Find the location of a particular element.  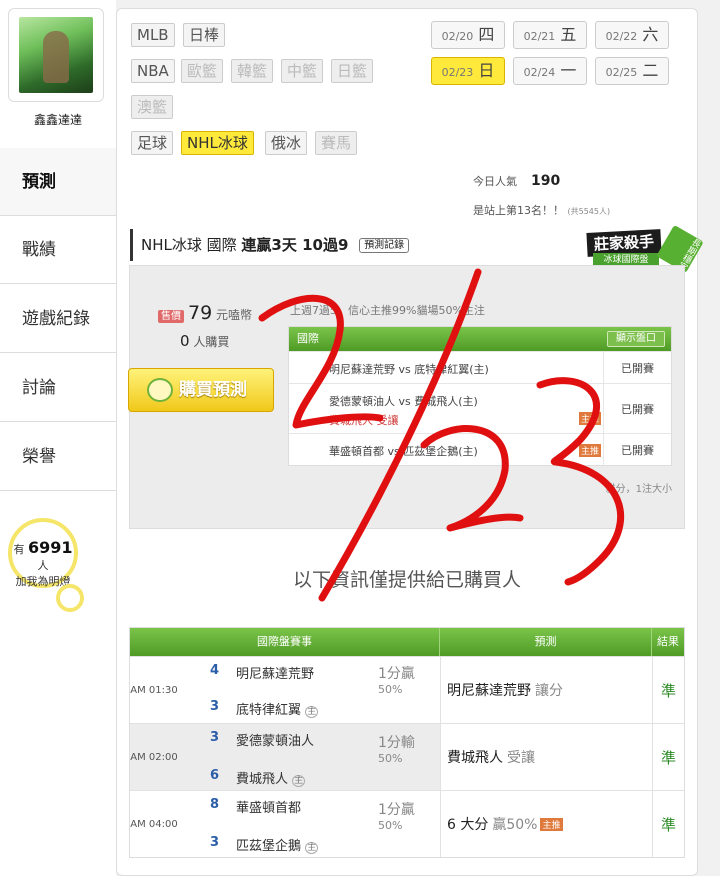

locked-row-text: 華盛頓首都 vs 匹茲堡企鵝(主) is located at coordinates (403, 451).